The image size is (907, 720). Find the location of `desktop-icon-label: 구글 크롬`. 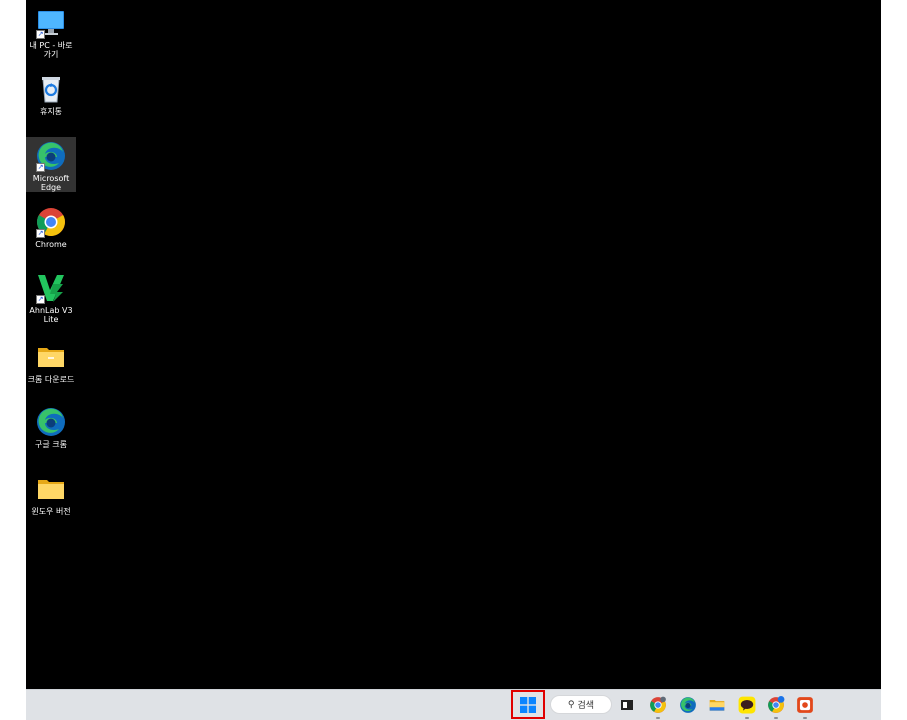

desktop-icon-label: 구글 크롬 is located at coordinates (51, 444).